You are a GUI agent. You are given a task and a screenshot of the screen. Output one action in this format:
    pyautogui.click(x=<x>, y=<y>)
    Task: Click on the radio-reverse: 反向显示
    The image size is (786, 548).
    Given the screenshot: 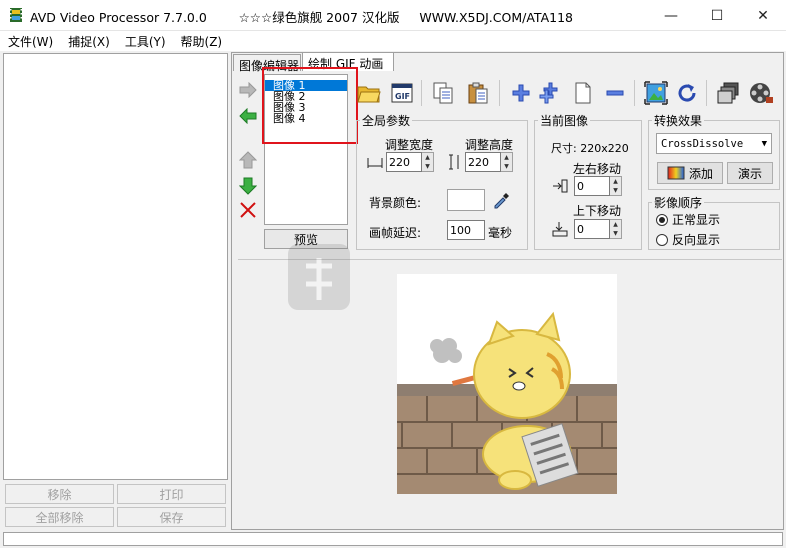 What is the action you would take?
    pyautogui.click(x=688, y=239)
    